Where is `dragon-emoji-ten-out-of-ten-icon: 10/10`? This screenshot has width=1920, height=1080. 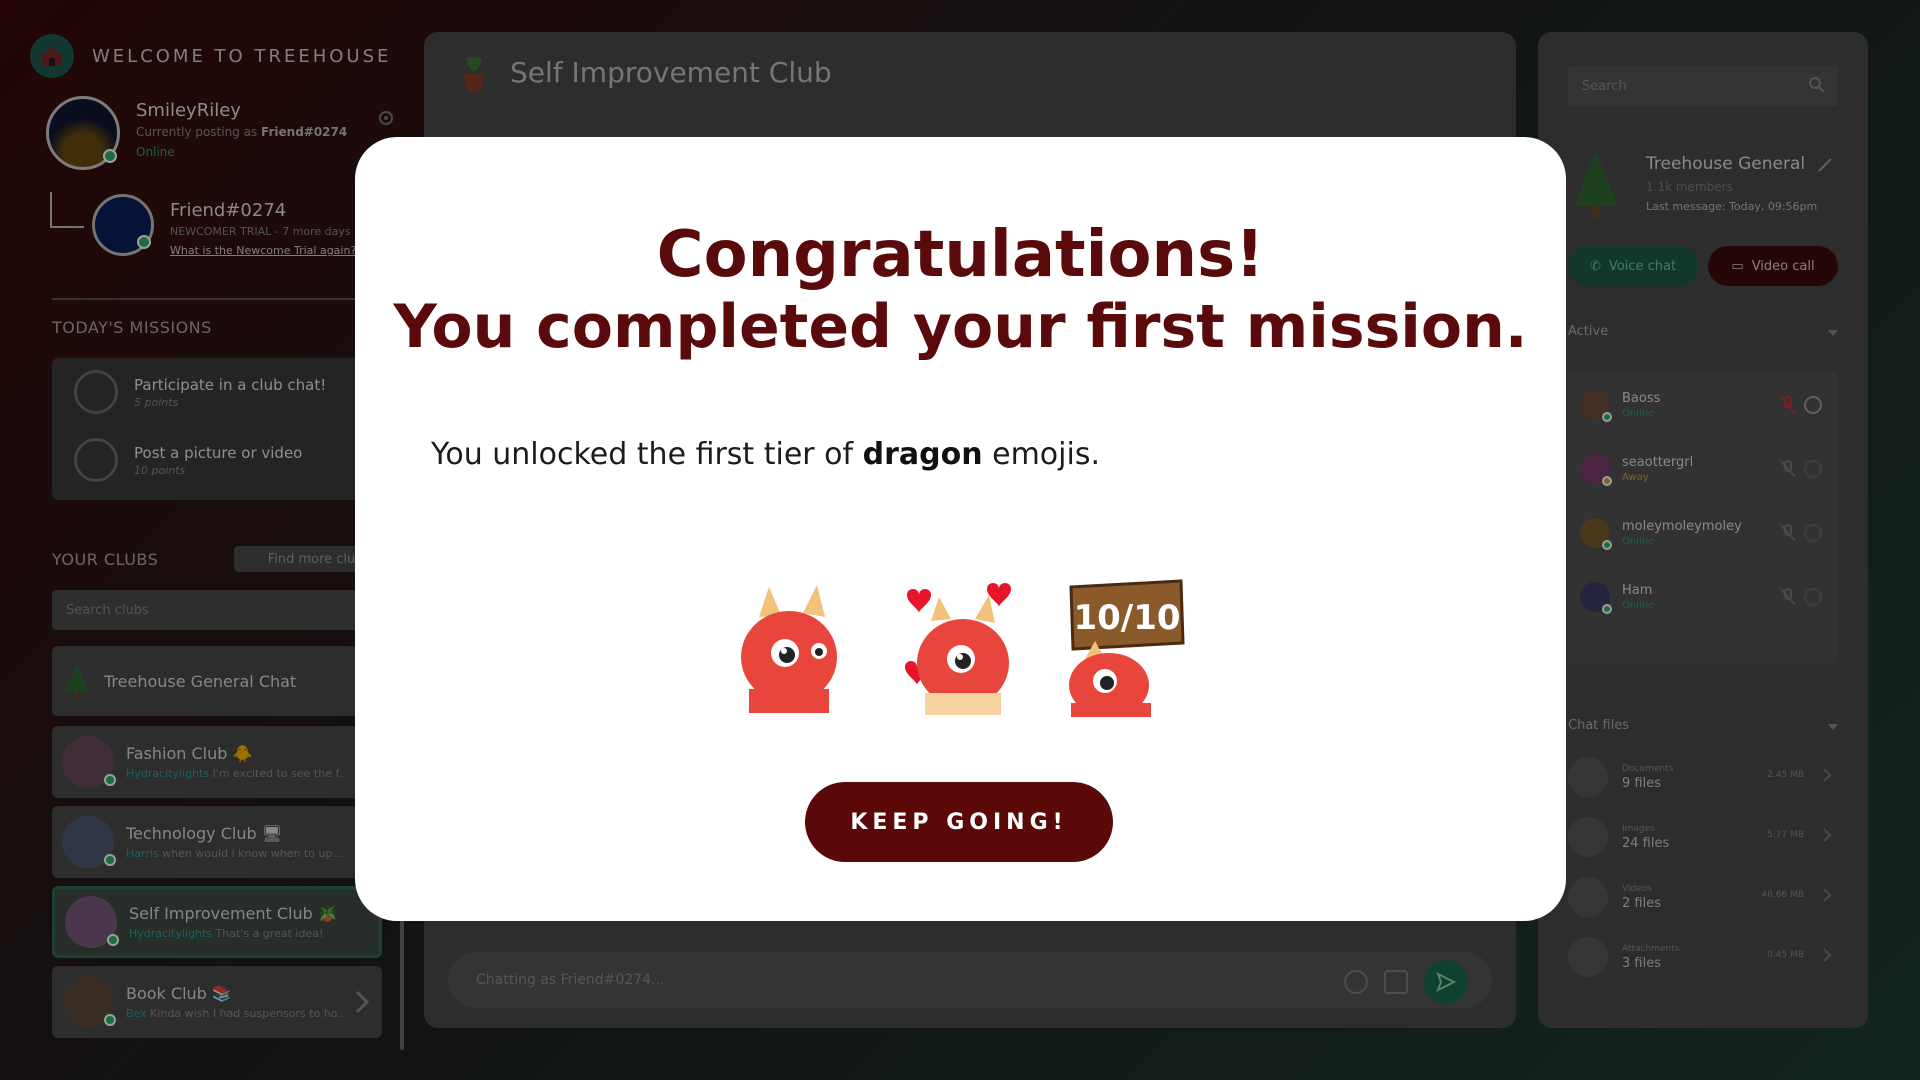
dragon-emoji-ten-out-of-ten-icon: 10/10 is located at coordinates (1127, 648).